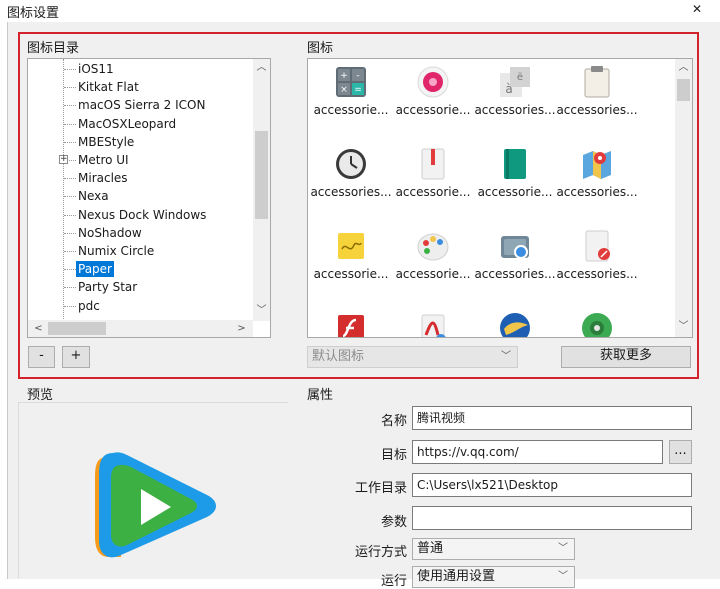 The image size is (720, 589). Describe the element at coordinates (139, 87) in the screenshot. I see `tree-item: Kitkat Flat` at that location.